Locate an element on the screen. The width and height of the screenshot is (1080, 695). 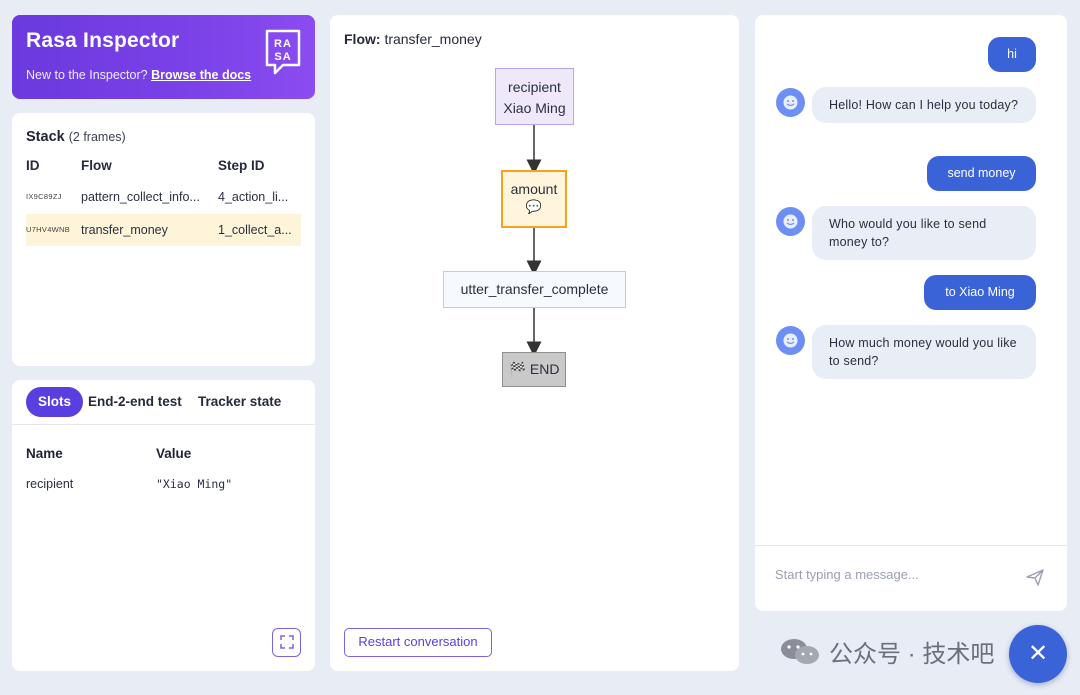
stack-col-flow: Flow is located at coordinates (96, 165).